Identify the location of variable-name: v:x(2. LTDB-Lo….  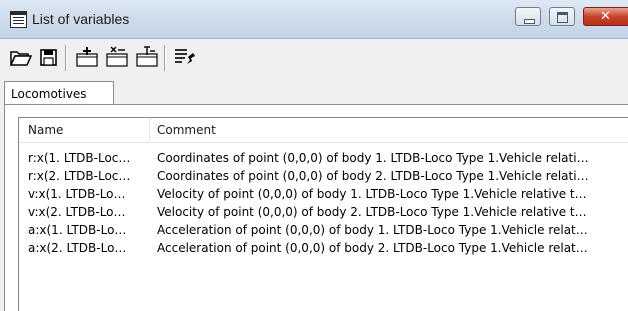
(77, 212).